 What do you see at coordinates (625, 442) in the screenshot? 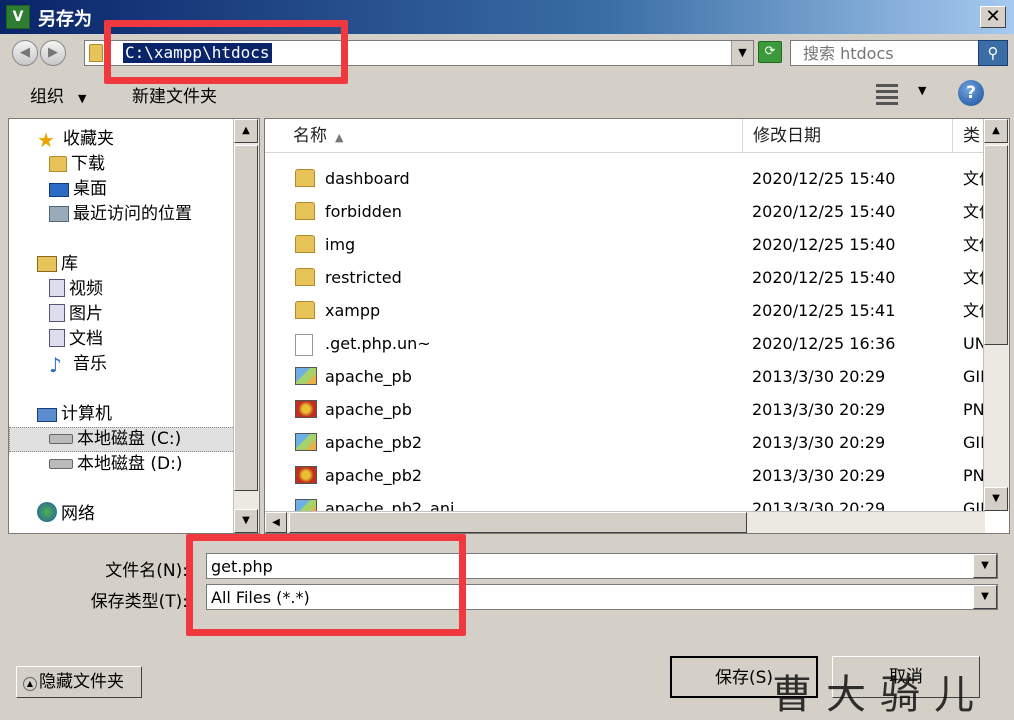
I see `table-row: apache_pb2 2013/3/30 20:29 GIF` at bounding box center [625, 442].